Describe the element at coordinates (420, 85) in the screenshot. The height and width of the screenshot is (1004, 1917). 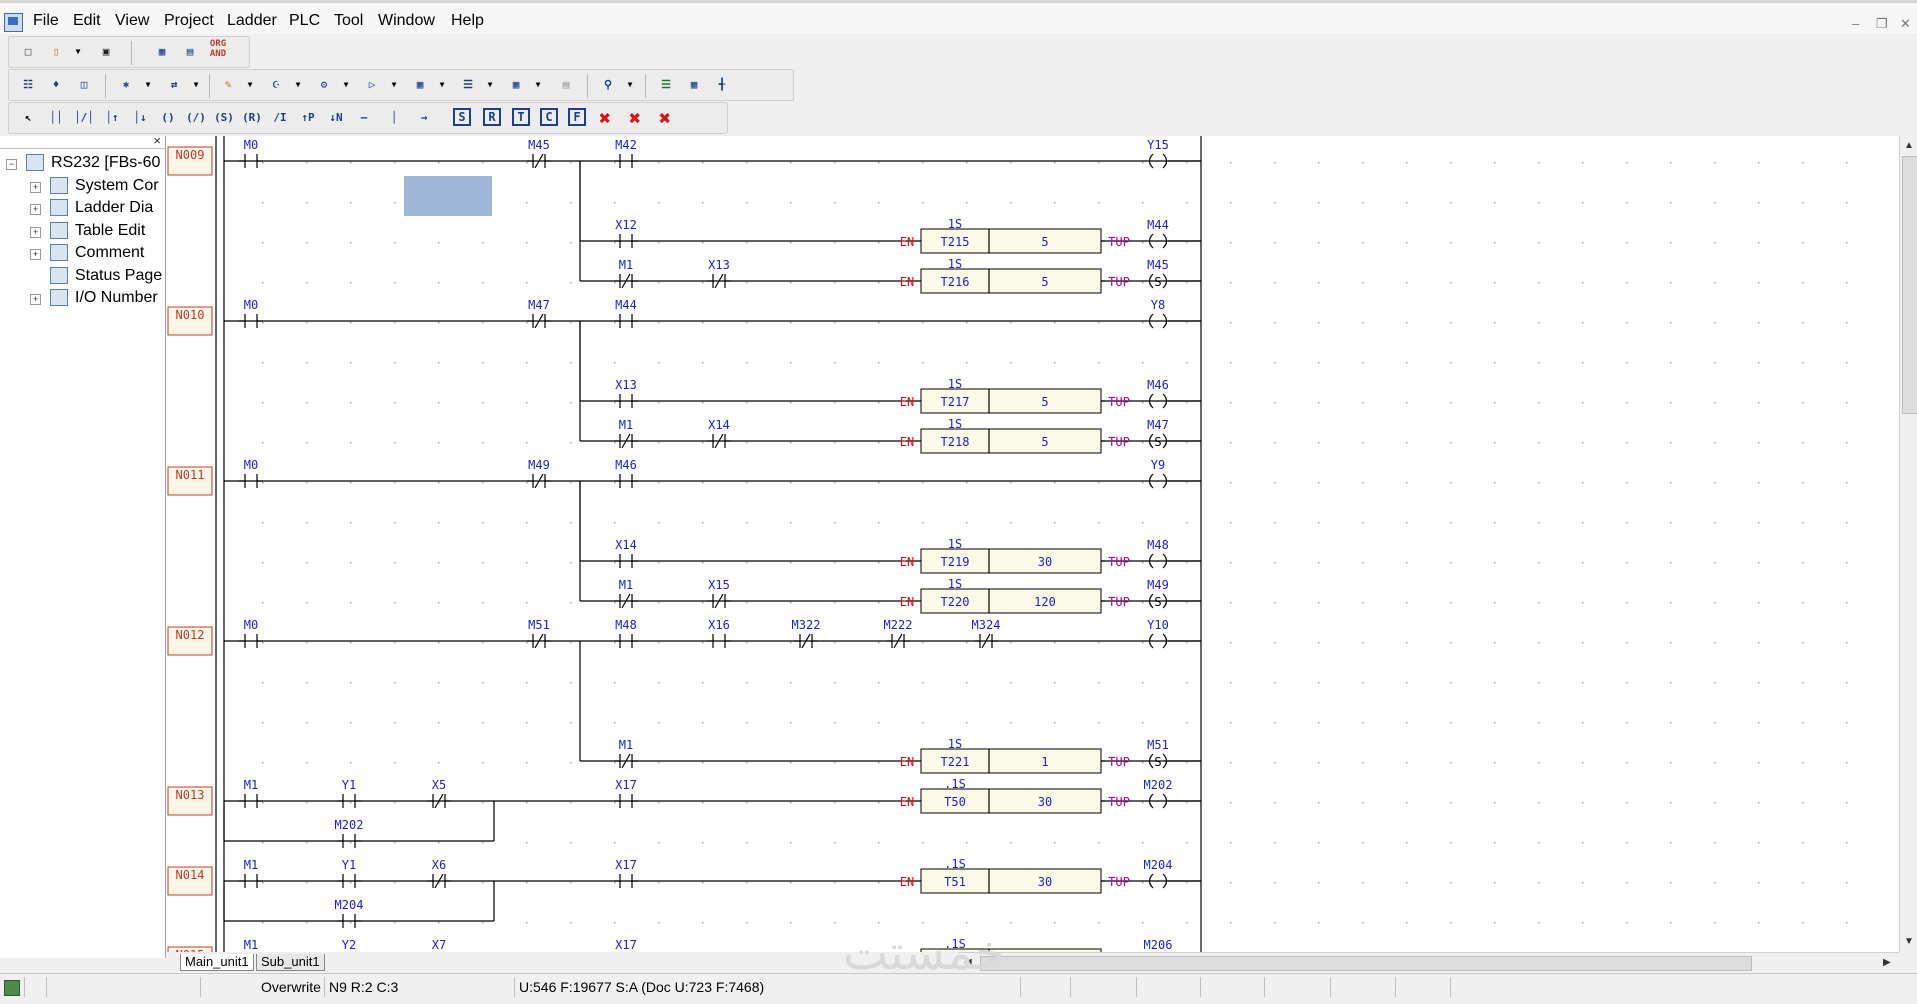
I see `io-icon: ▦` at that location.